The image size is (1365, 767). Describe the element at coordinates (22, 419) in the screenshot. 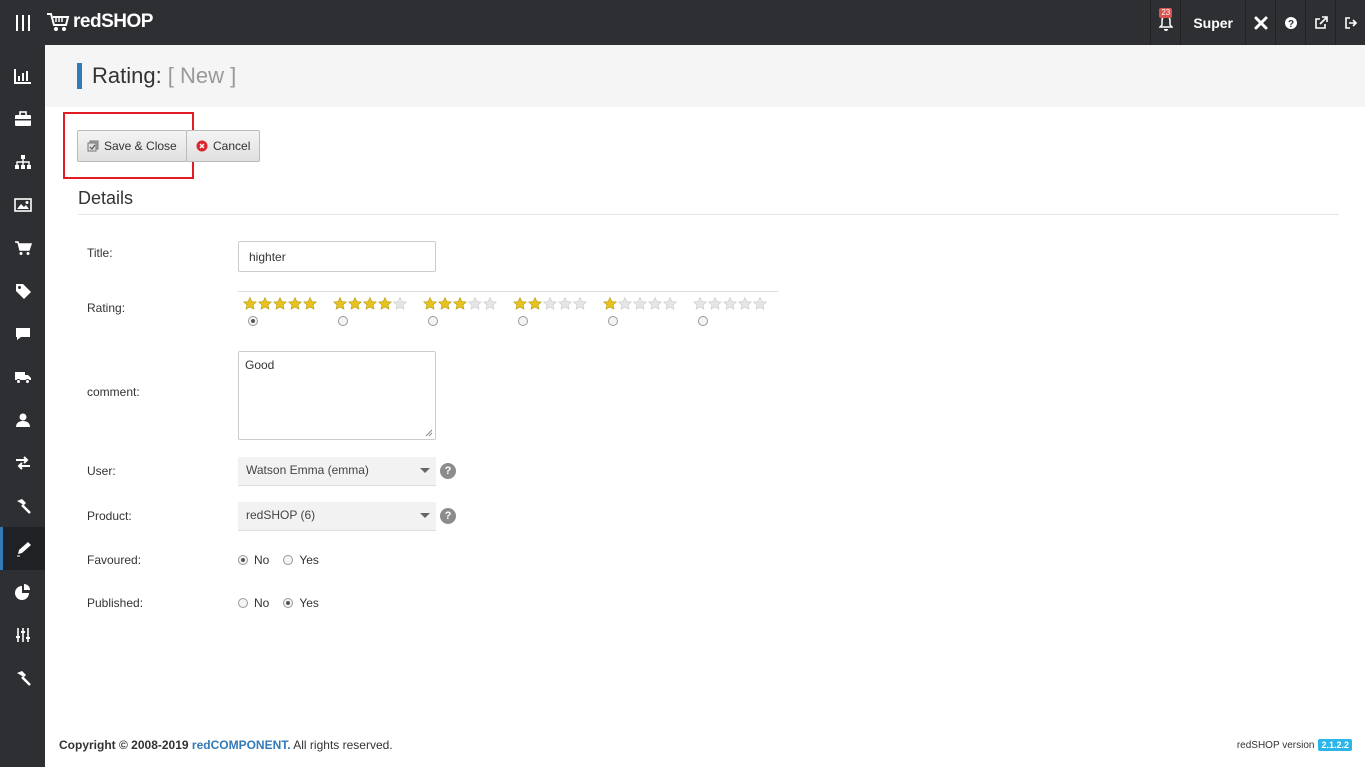

I see `user-icon` at that location.